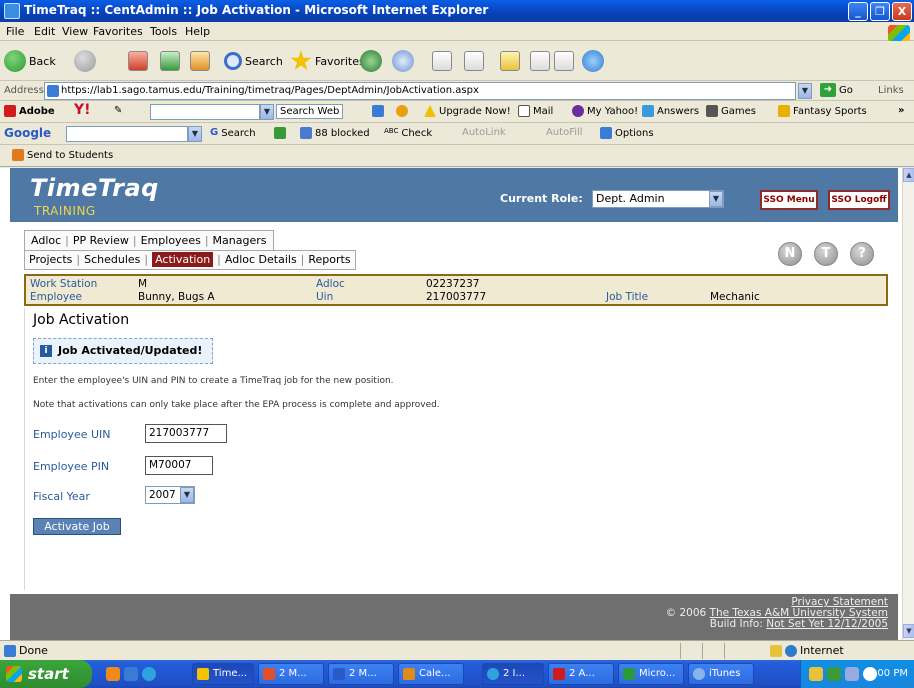 The width and height of the screenshot is (914, 688). I want to click on pencil-icon: ✎, so click(118, 110).